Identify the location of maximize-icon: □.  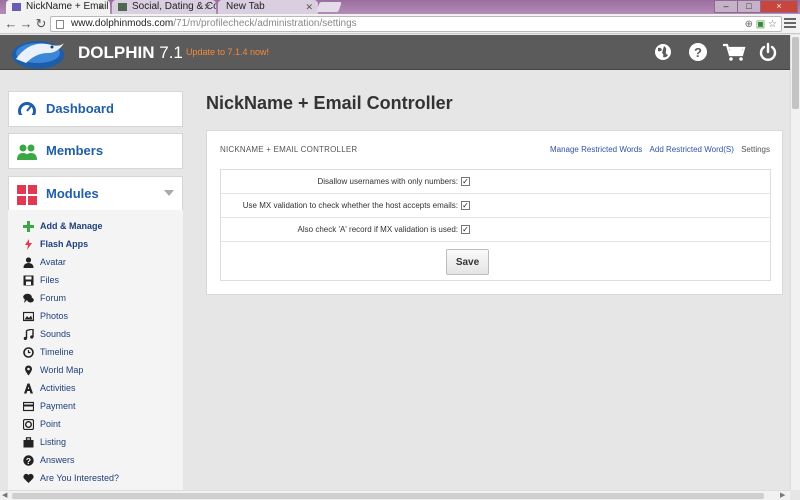
(749, 6).